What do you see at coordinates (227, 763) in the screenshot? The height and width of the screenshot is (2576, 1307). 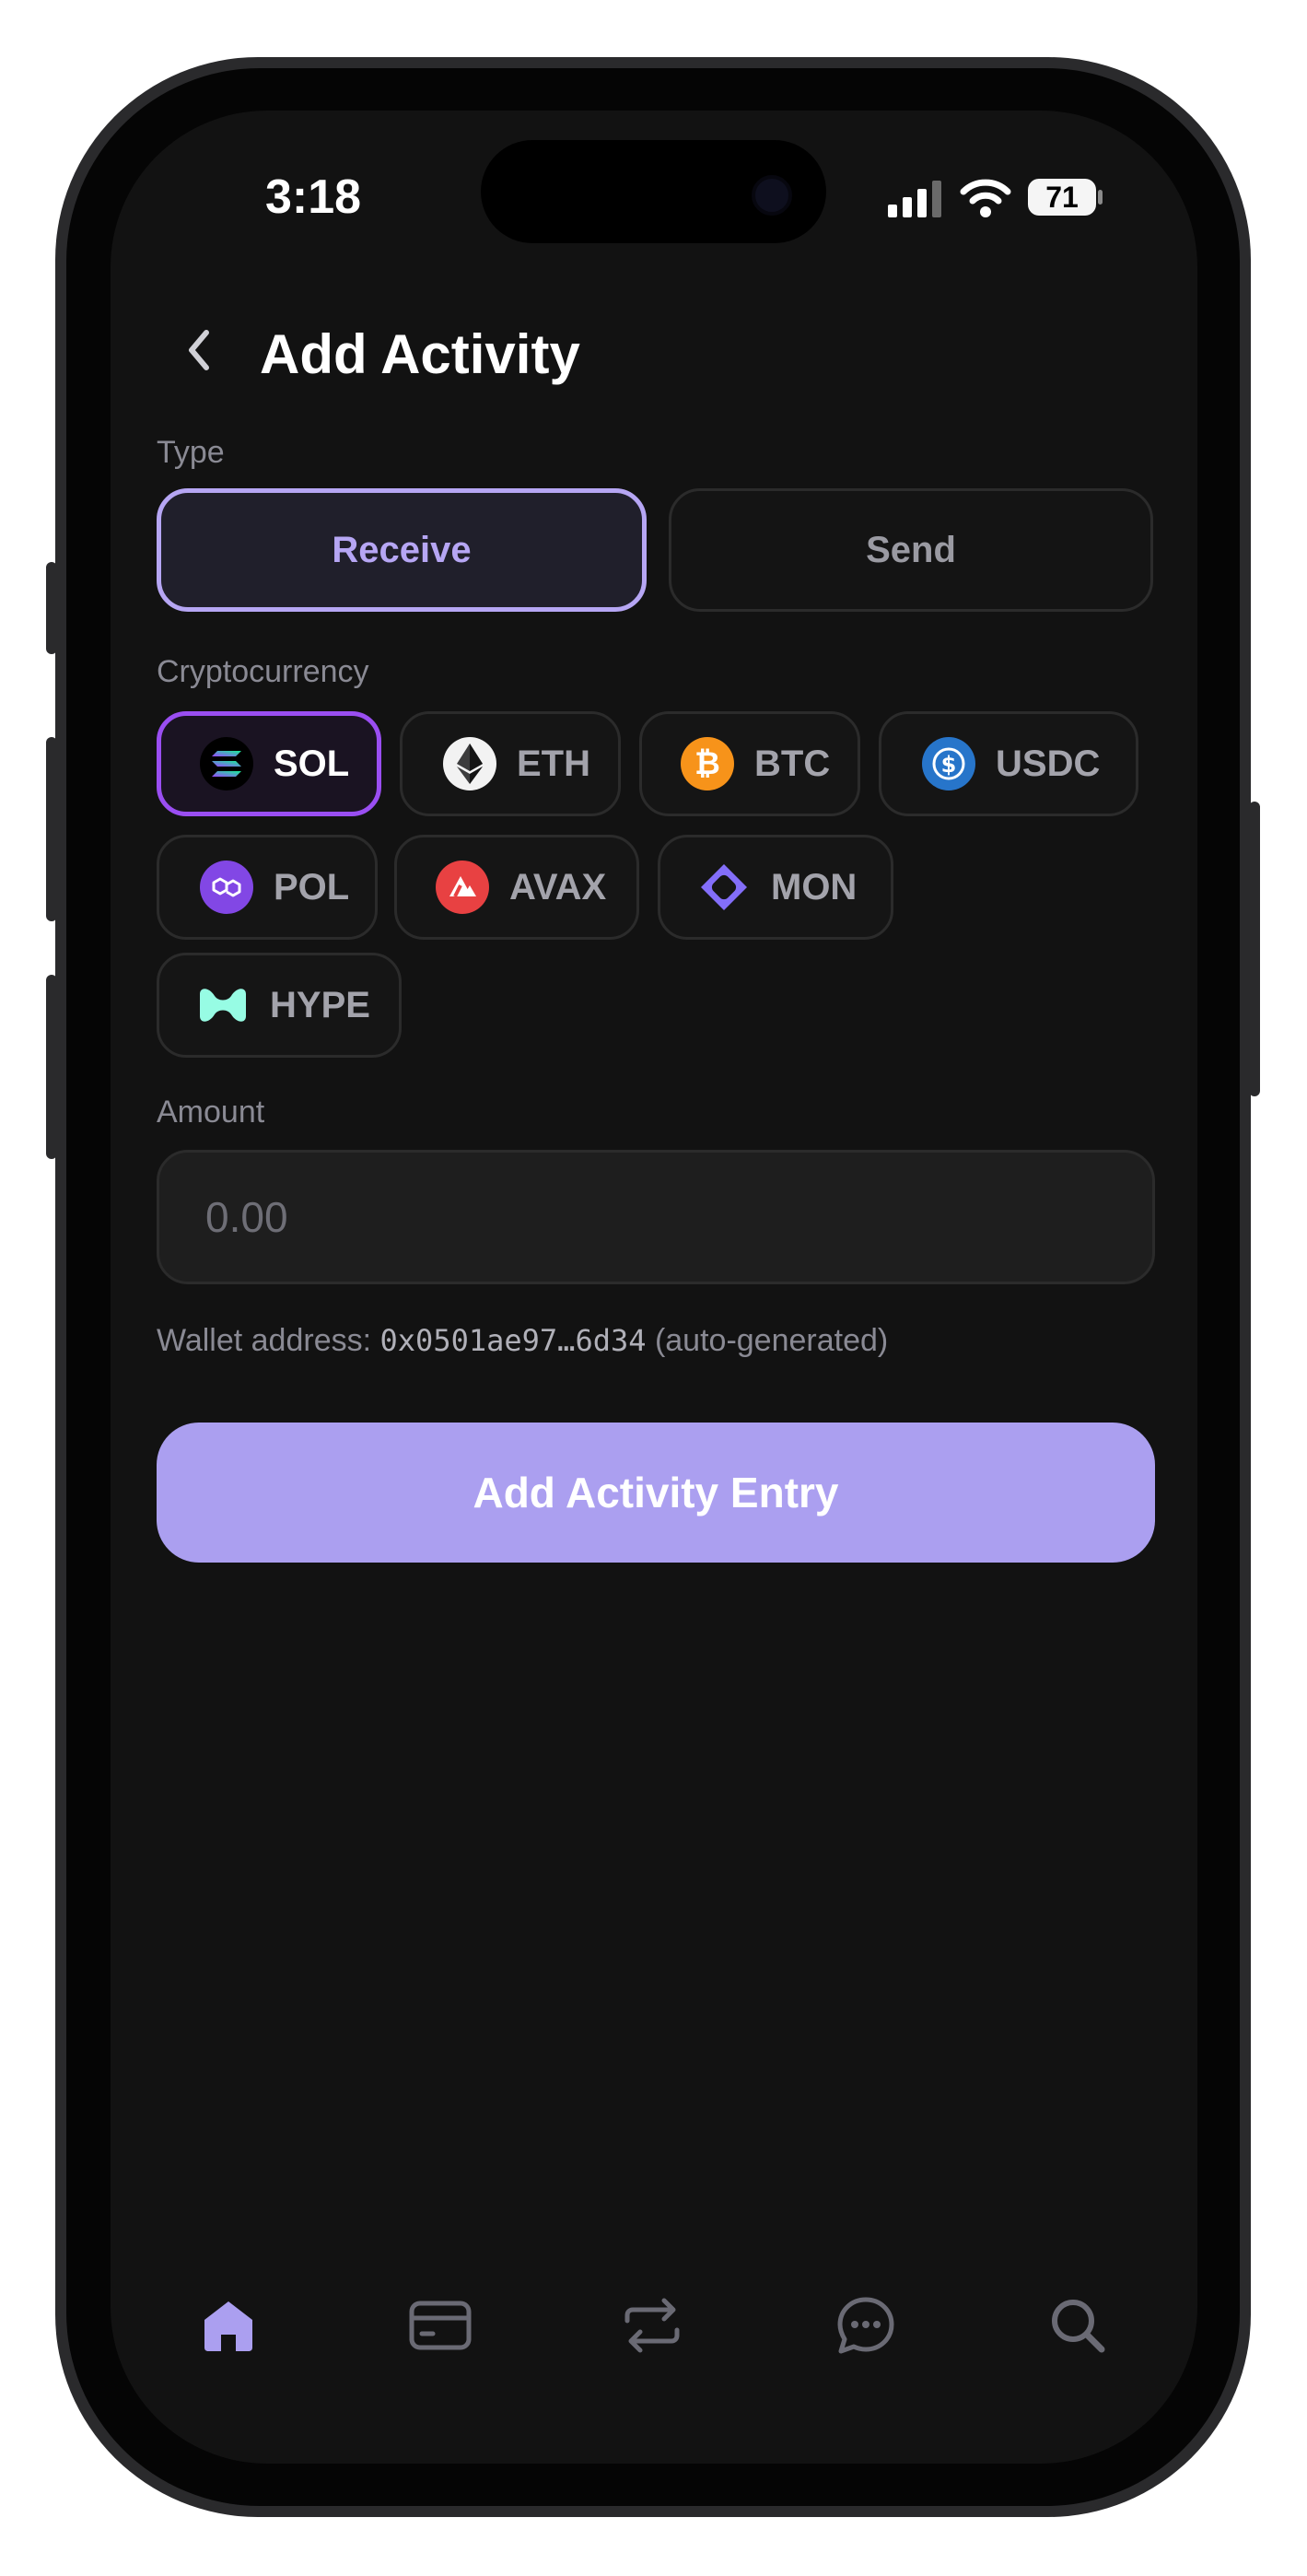 I see `solana-icon` at bounding box center [227, 763].